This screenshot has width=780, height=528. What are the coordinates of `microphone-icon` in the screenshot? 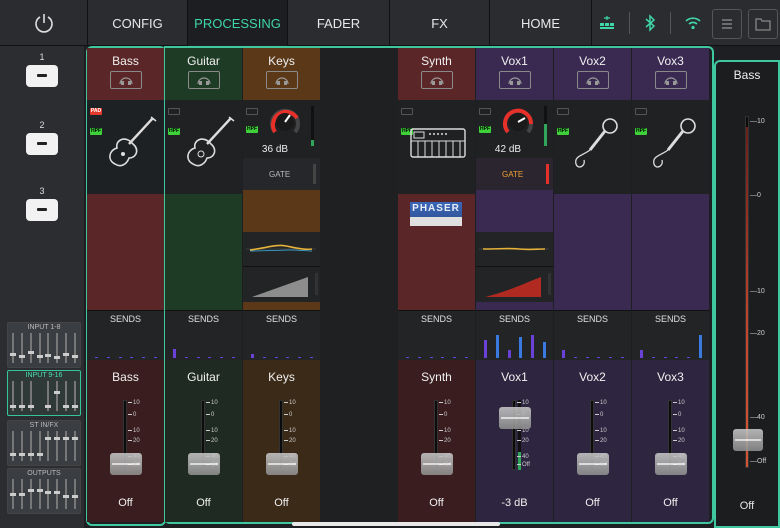 It's located at (674, 143).